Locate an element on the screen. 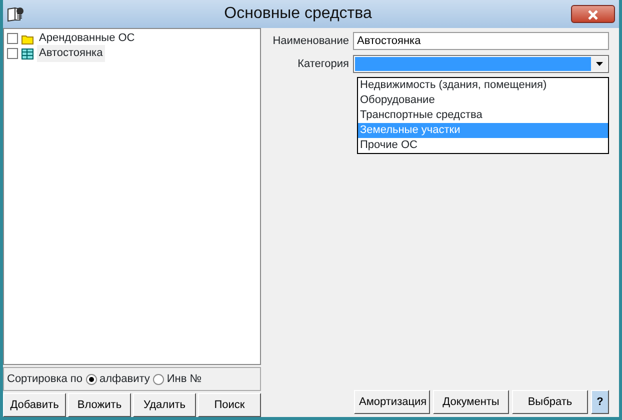  dropdown-option: Прочие ОС is located at coordinates (483, 145).